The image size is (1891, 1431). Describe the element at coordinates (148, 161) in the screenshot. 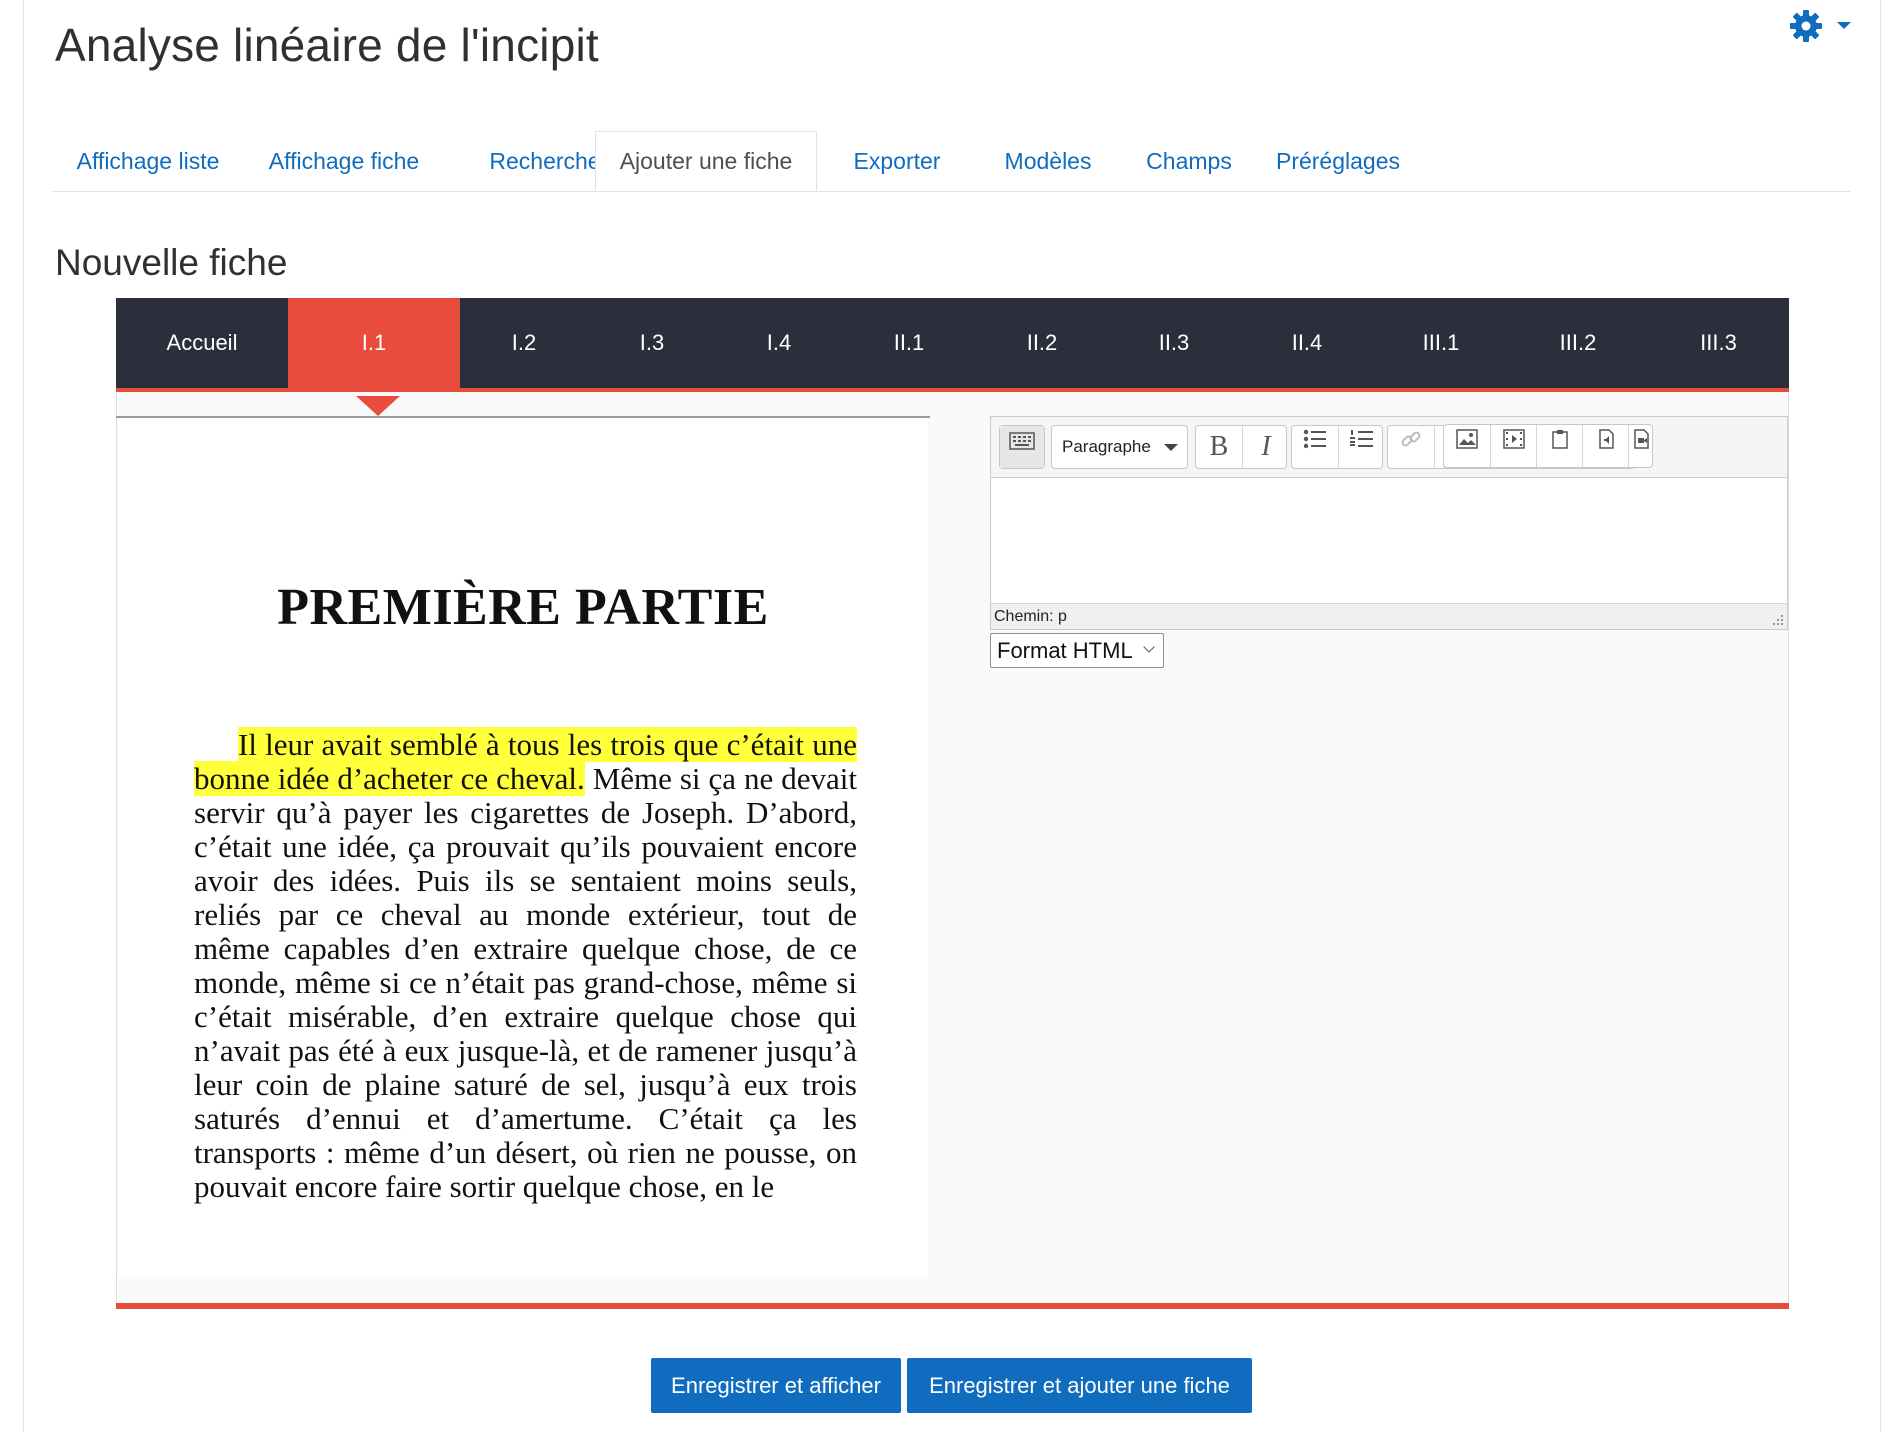

I see `tab-affichage-liste: Affichage liste` at that location.